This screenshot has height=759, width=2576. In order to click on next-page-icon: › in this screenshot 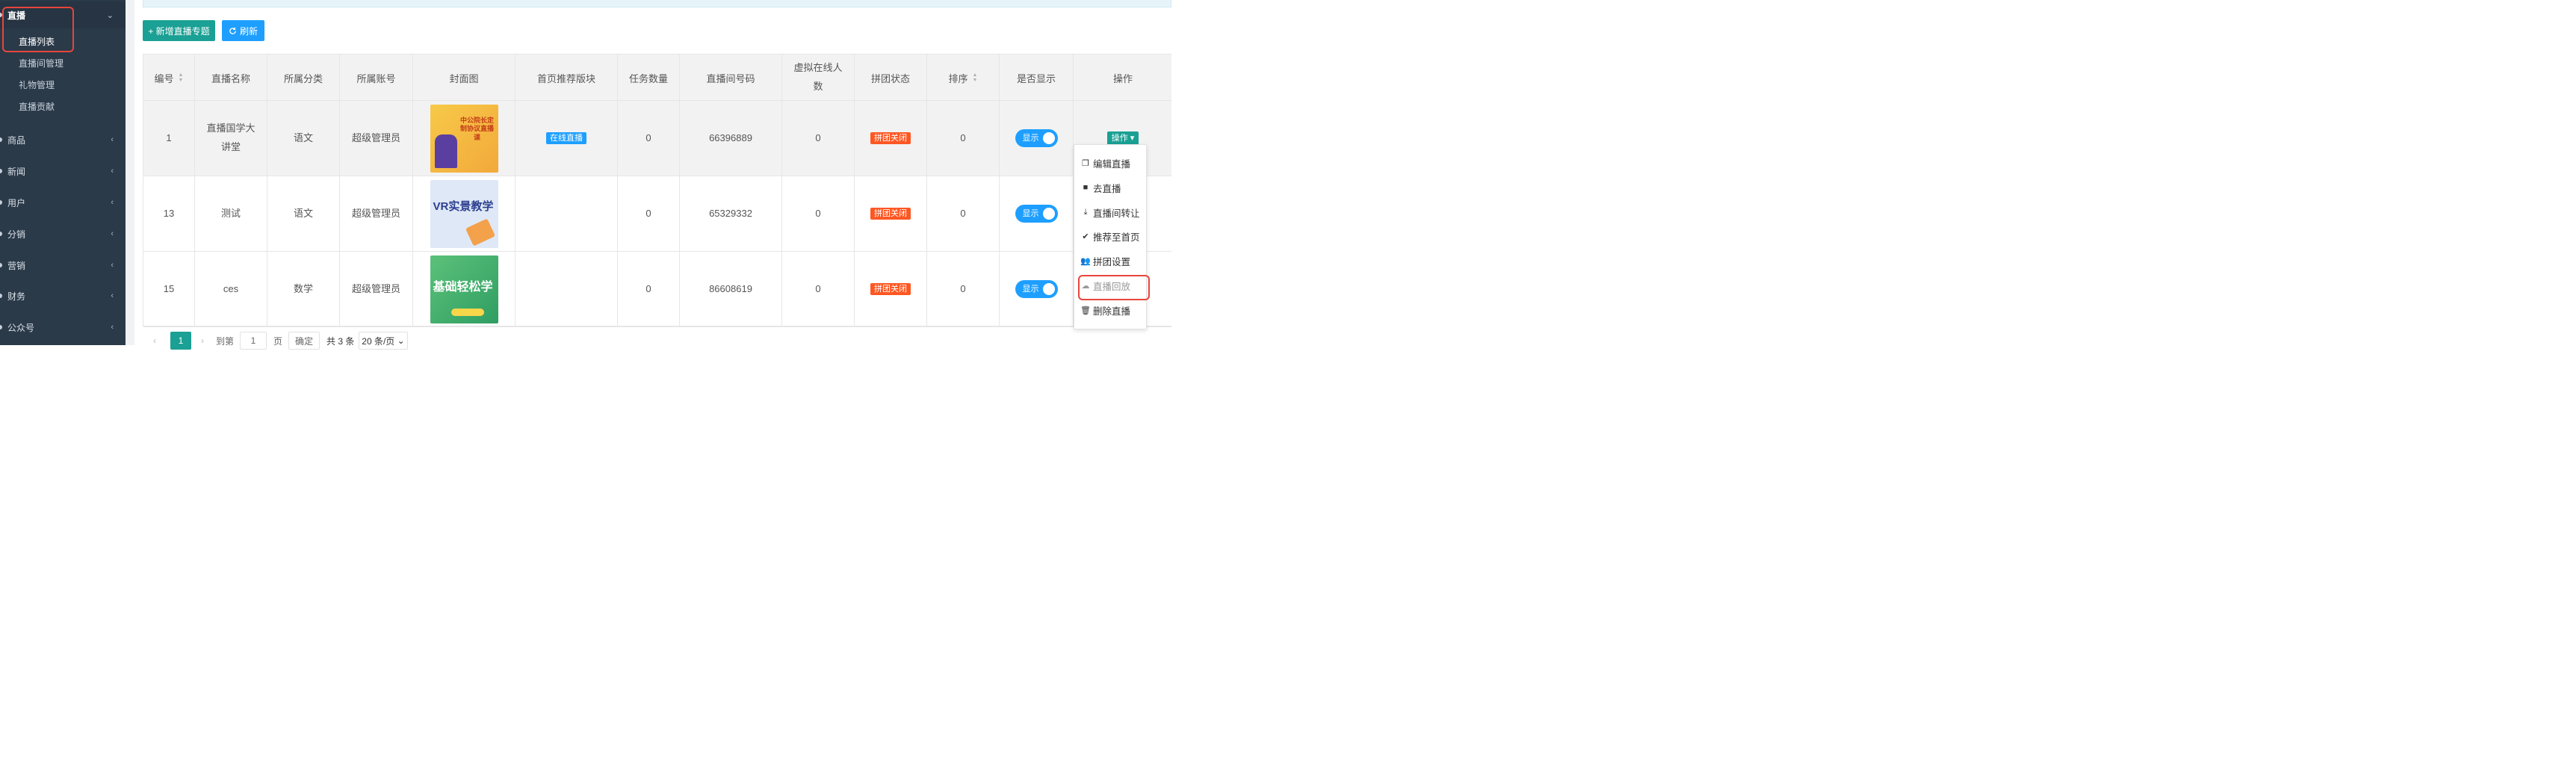, I will do `click(202, 341)`.